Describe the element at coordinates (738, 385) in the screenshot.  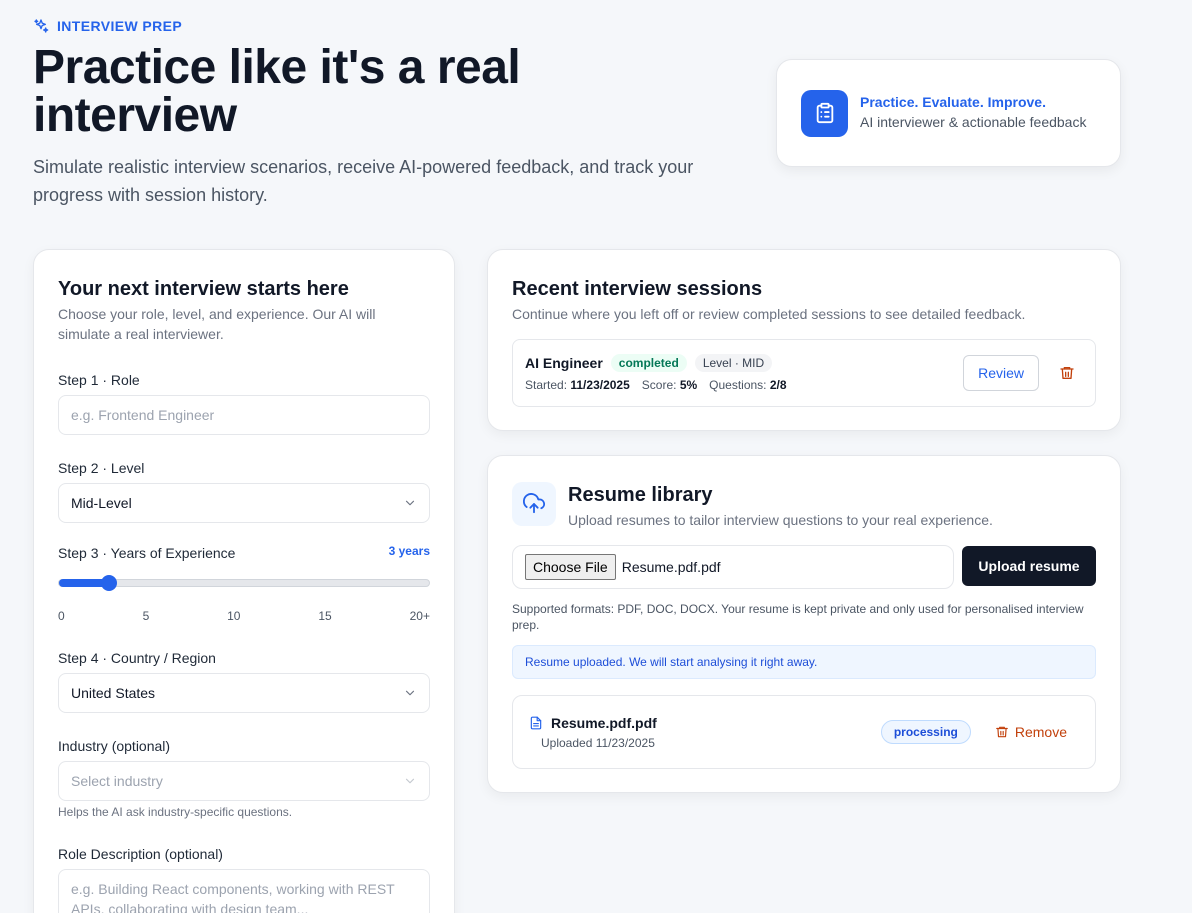
I see `questions-label: Questions:` at that location.